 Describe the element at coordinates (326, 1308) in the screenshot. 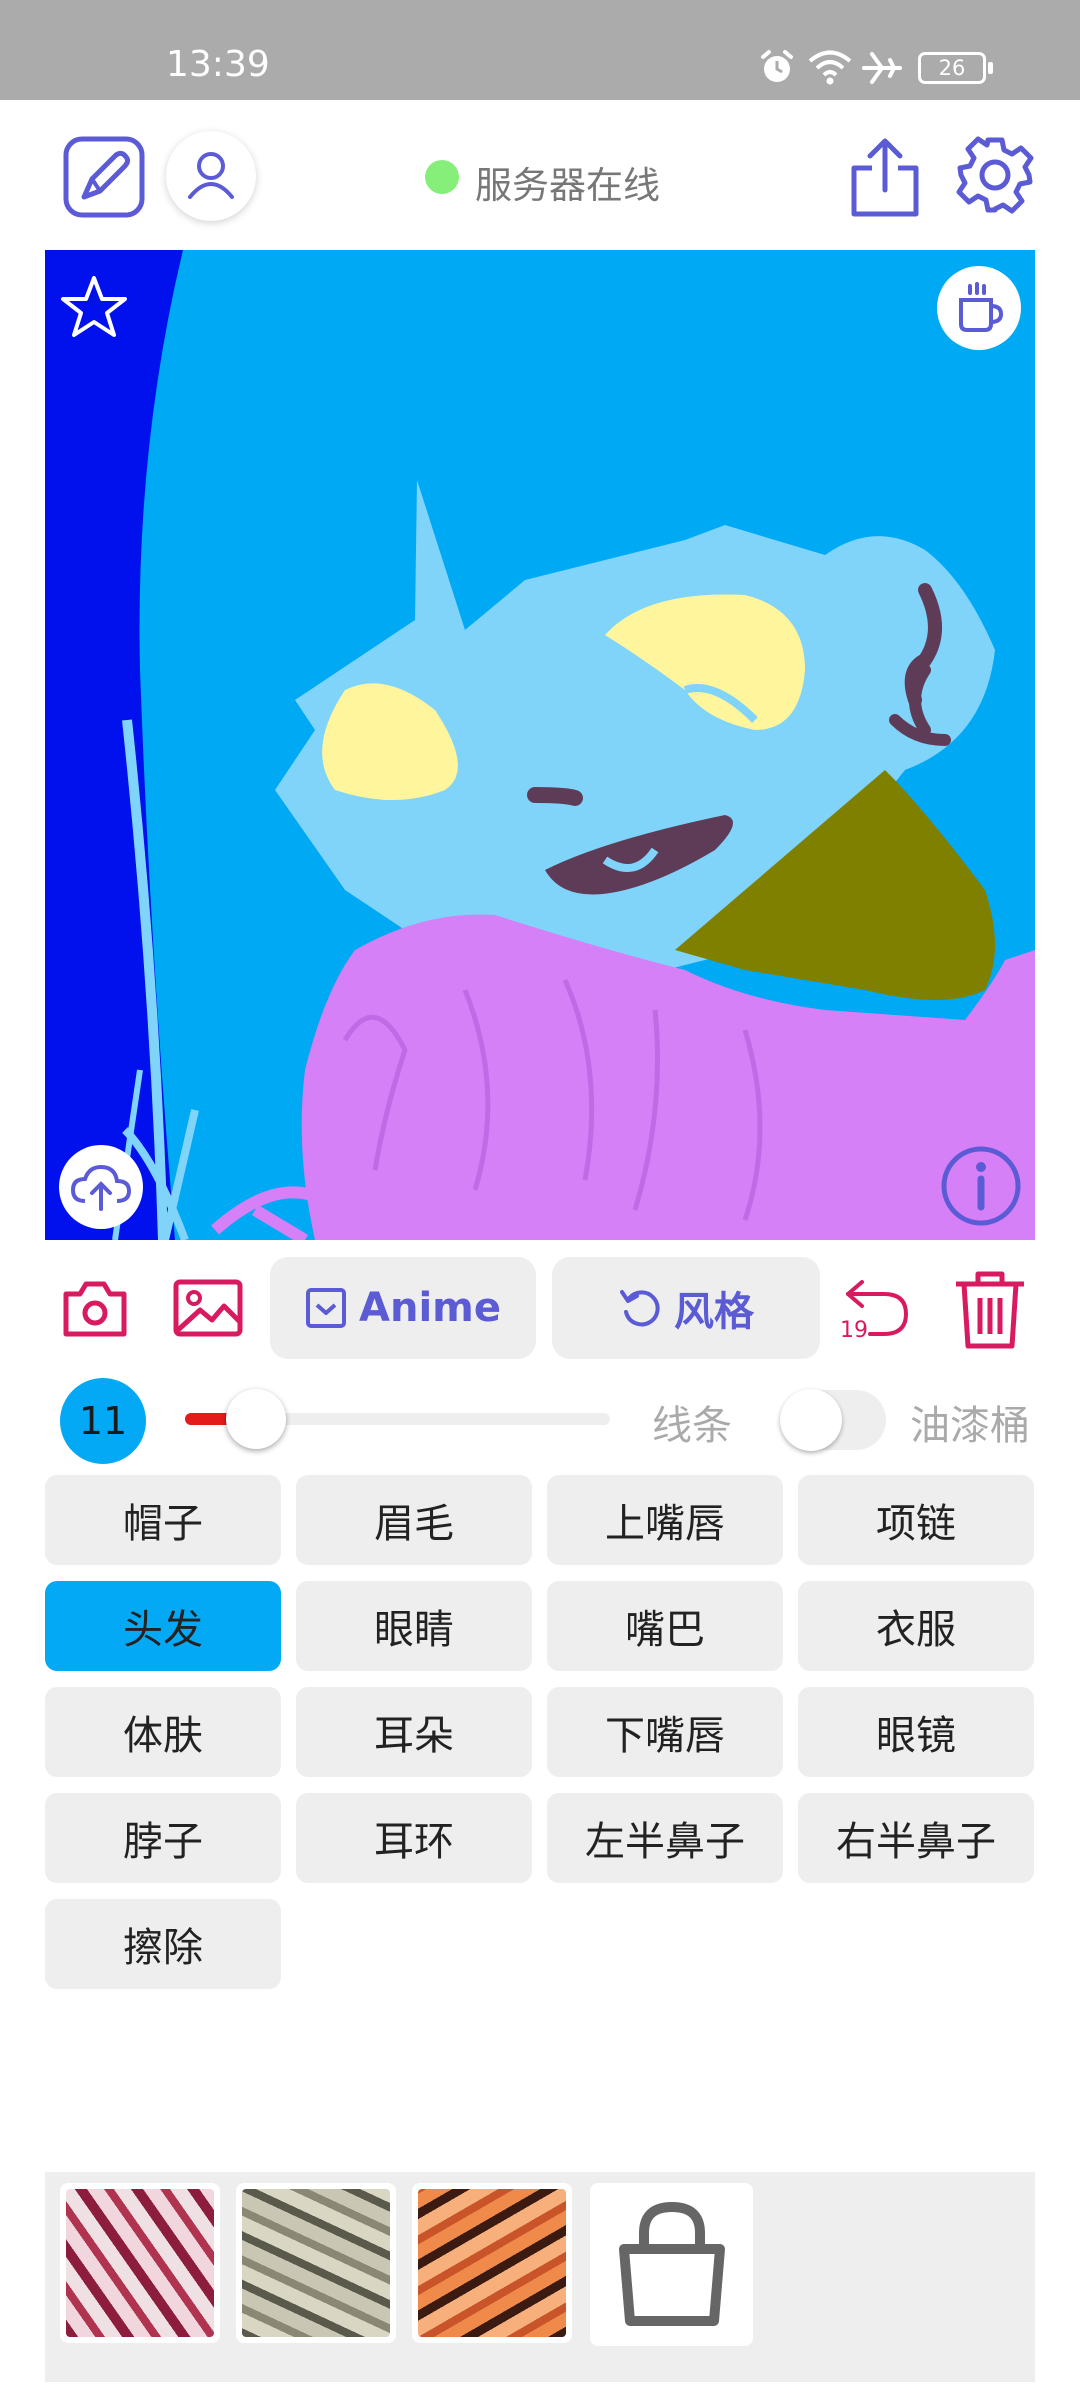

I see `checkbox-icon` at that location.